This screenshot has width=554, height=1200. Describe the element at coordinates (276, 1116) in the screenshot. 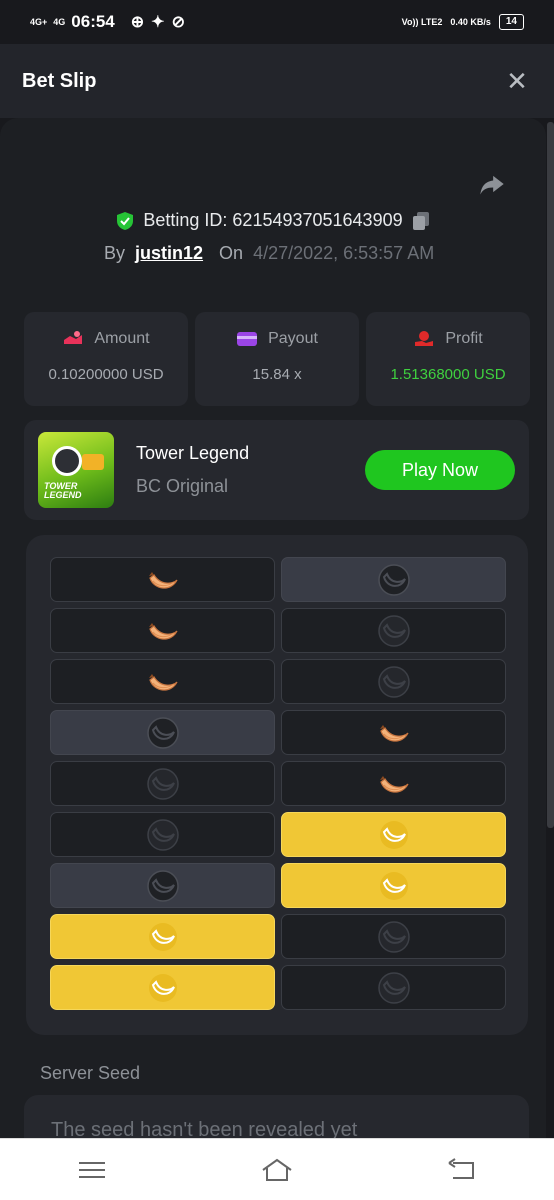

I see `server-seed-box: The seed hasn't been revealed yet` at that location.